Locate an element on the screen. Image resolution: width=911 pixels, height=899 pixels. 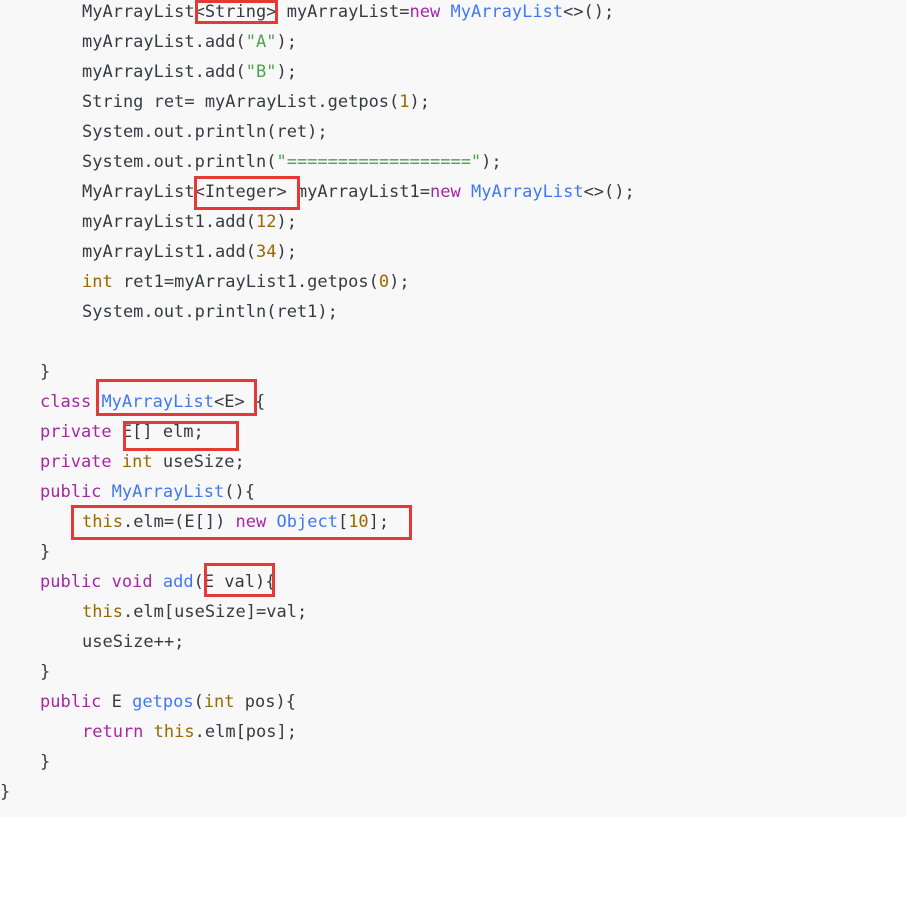
code-token: ret1=myArrayList1.getpos( is located at coordinates (245, 282).